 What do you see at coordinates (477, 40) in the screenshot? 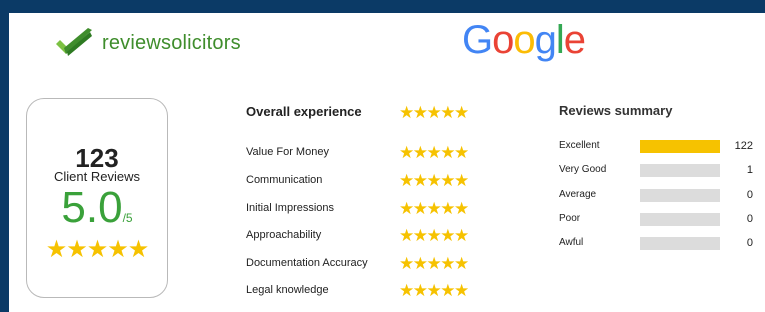
I see `google-letter: G` at bounding box center [477, 40].